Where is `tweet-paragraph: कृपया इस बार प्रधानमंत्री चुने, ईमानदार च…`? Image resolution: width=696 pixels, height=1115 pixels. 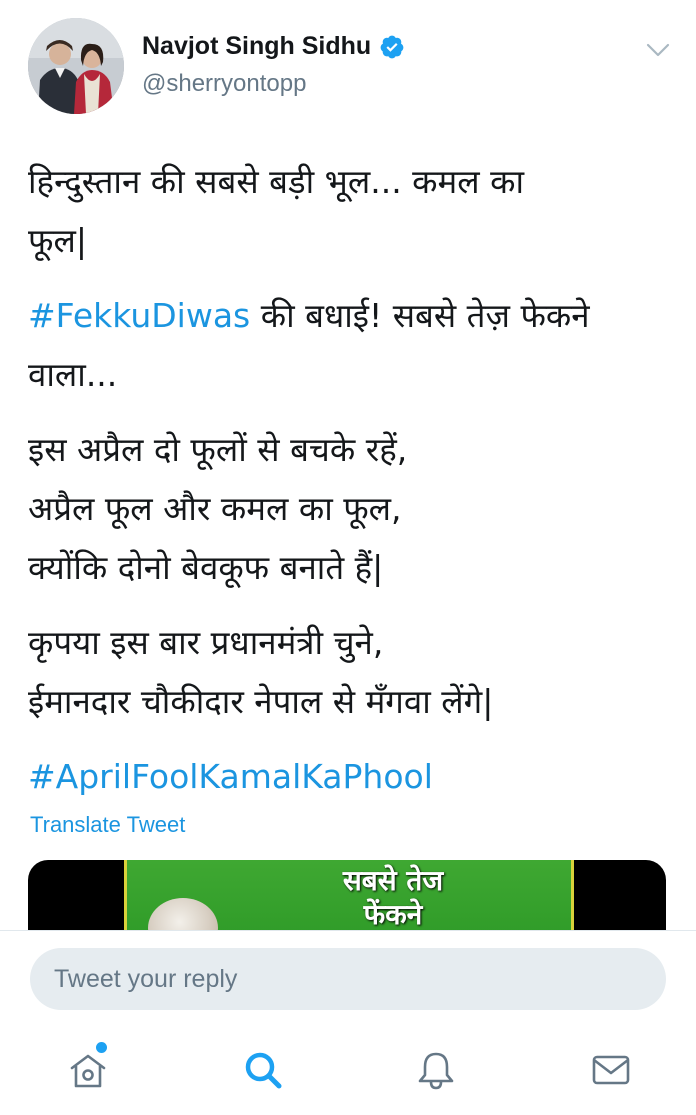 tweet-paragraph: कृपया इस बार प्रधानमंत्री चुने, ईमानदार च… is located at coordinates (348, 672).